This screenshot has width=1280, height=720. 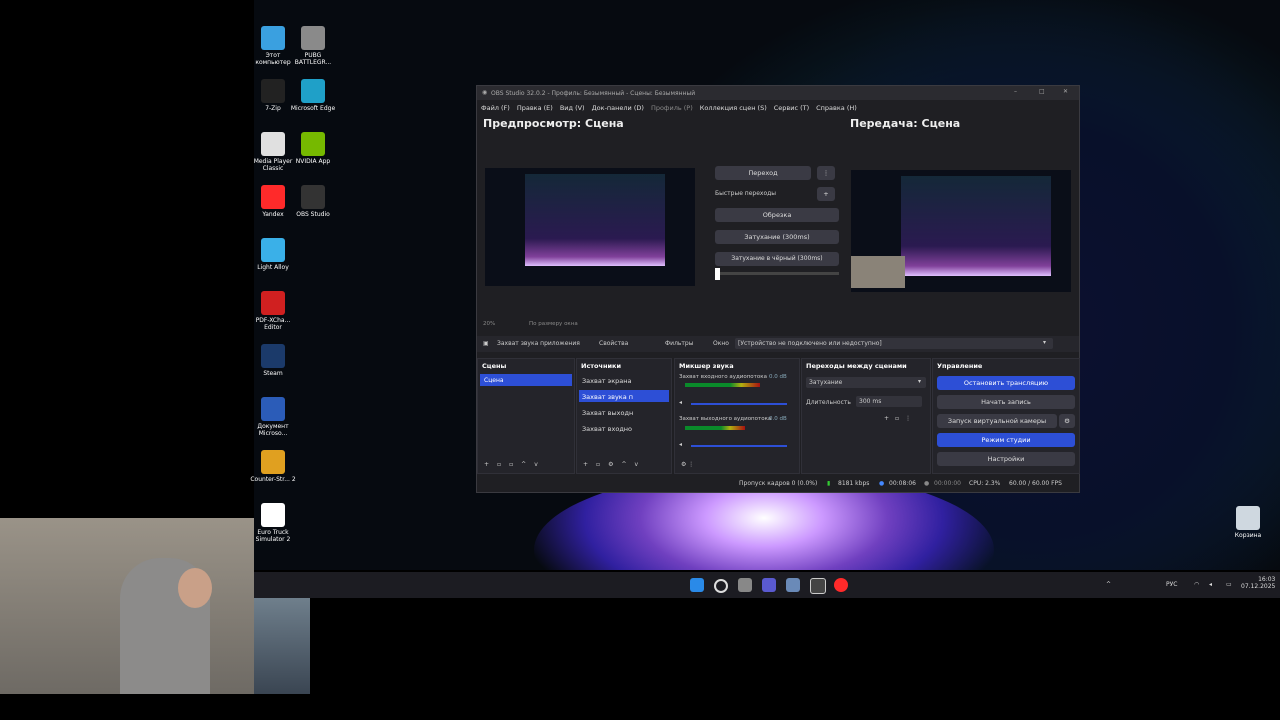 I want to click on duration-input: 300 ms, so click(x=889, y=401).